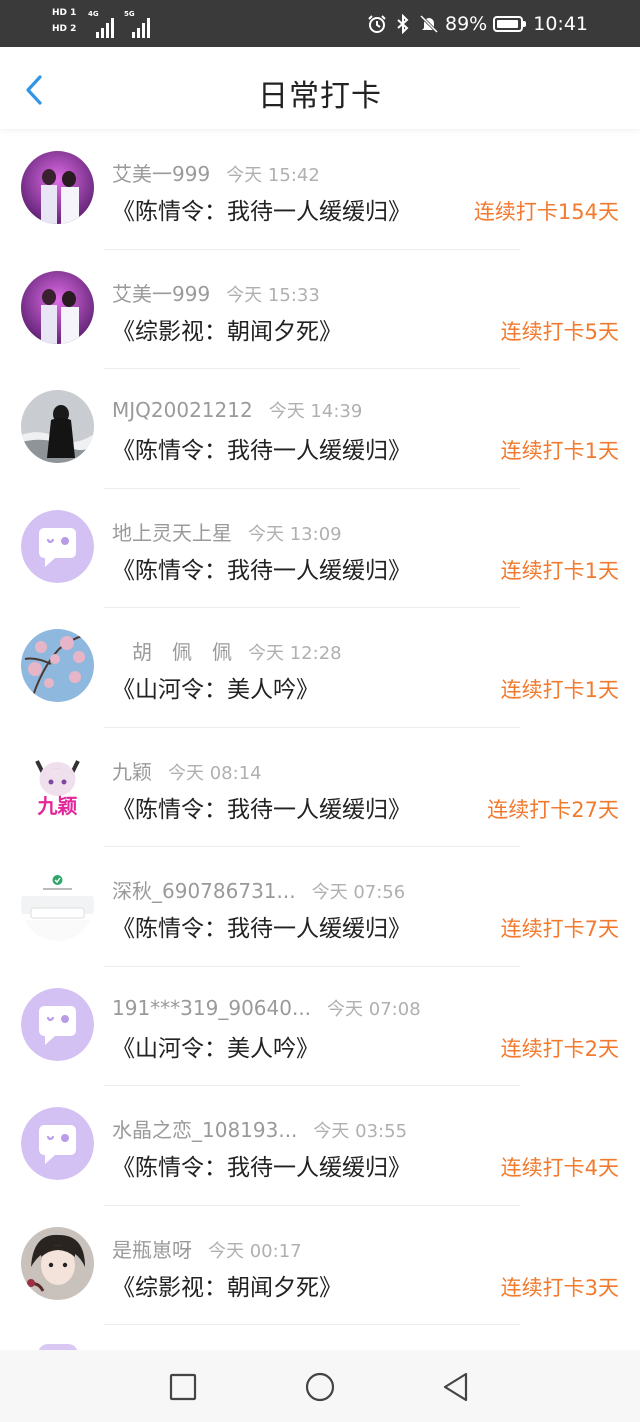 The image size is (640, 1422). I want to click on checkin-time: 今天 14:39, so click(315, 411).